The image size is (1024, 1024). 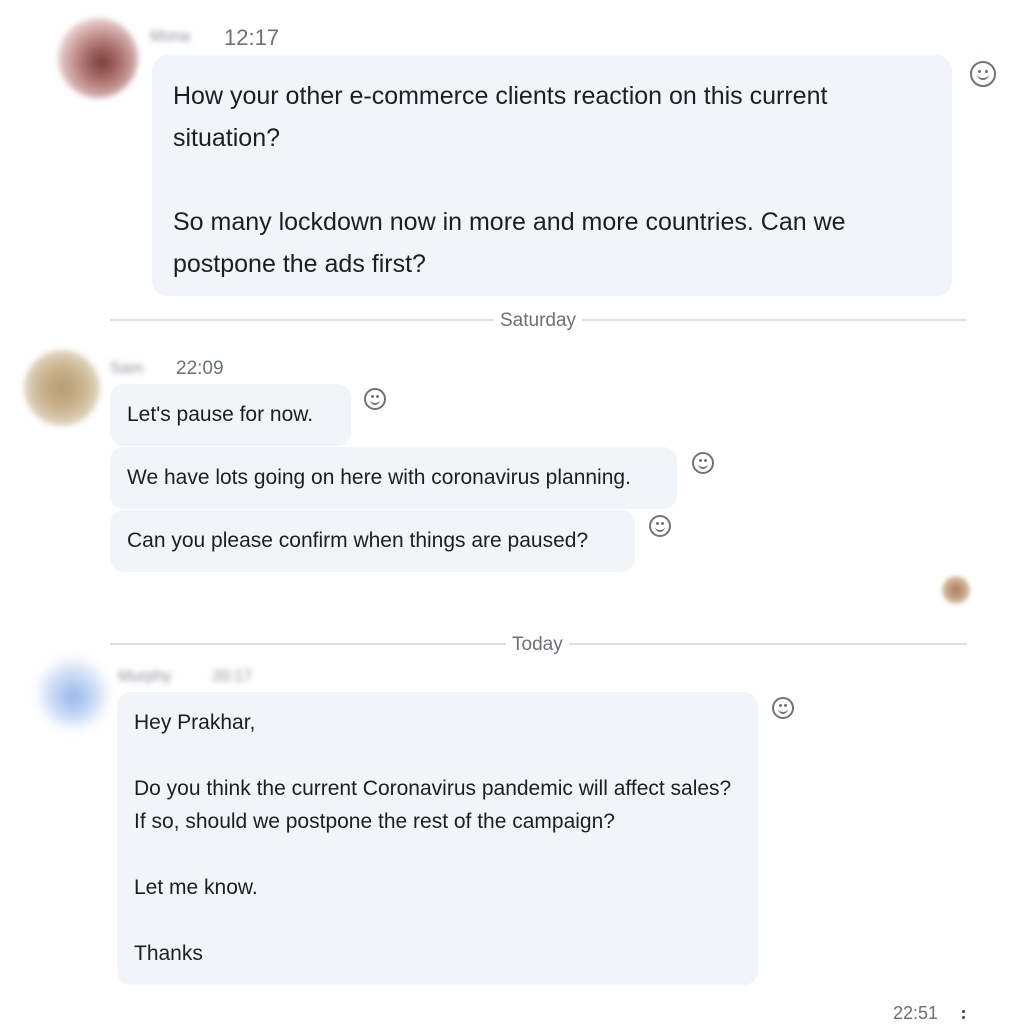 I want to click on message-timestamp: 12:17, so click(x=252, y=37).